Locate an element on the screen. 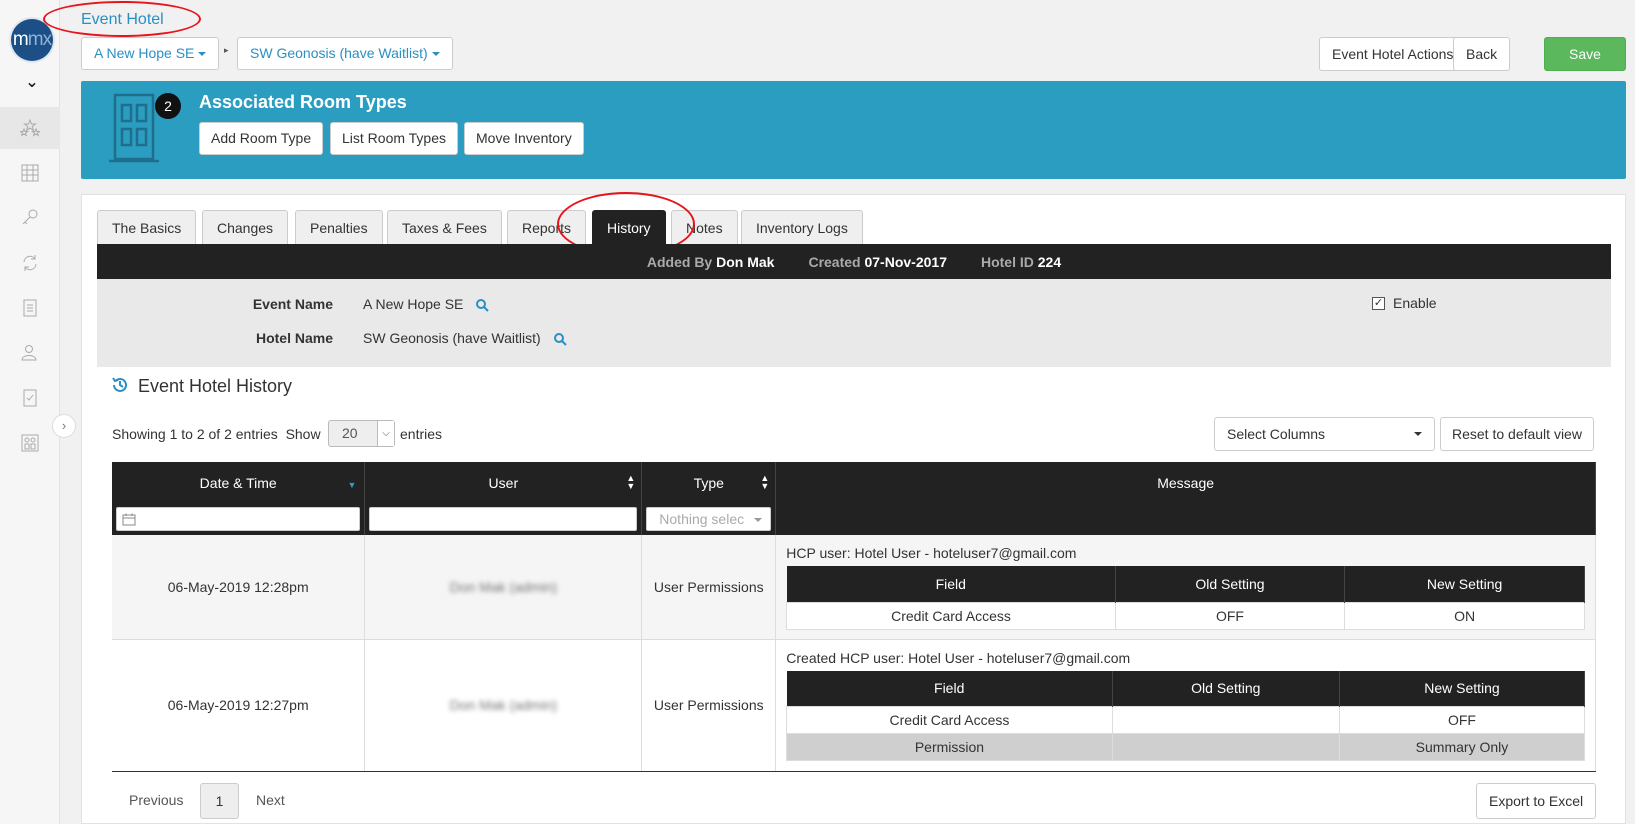  export-to-excel-button: Export to Excel is located at coordinates (1536, 801).